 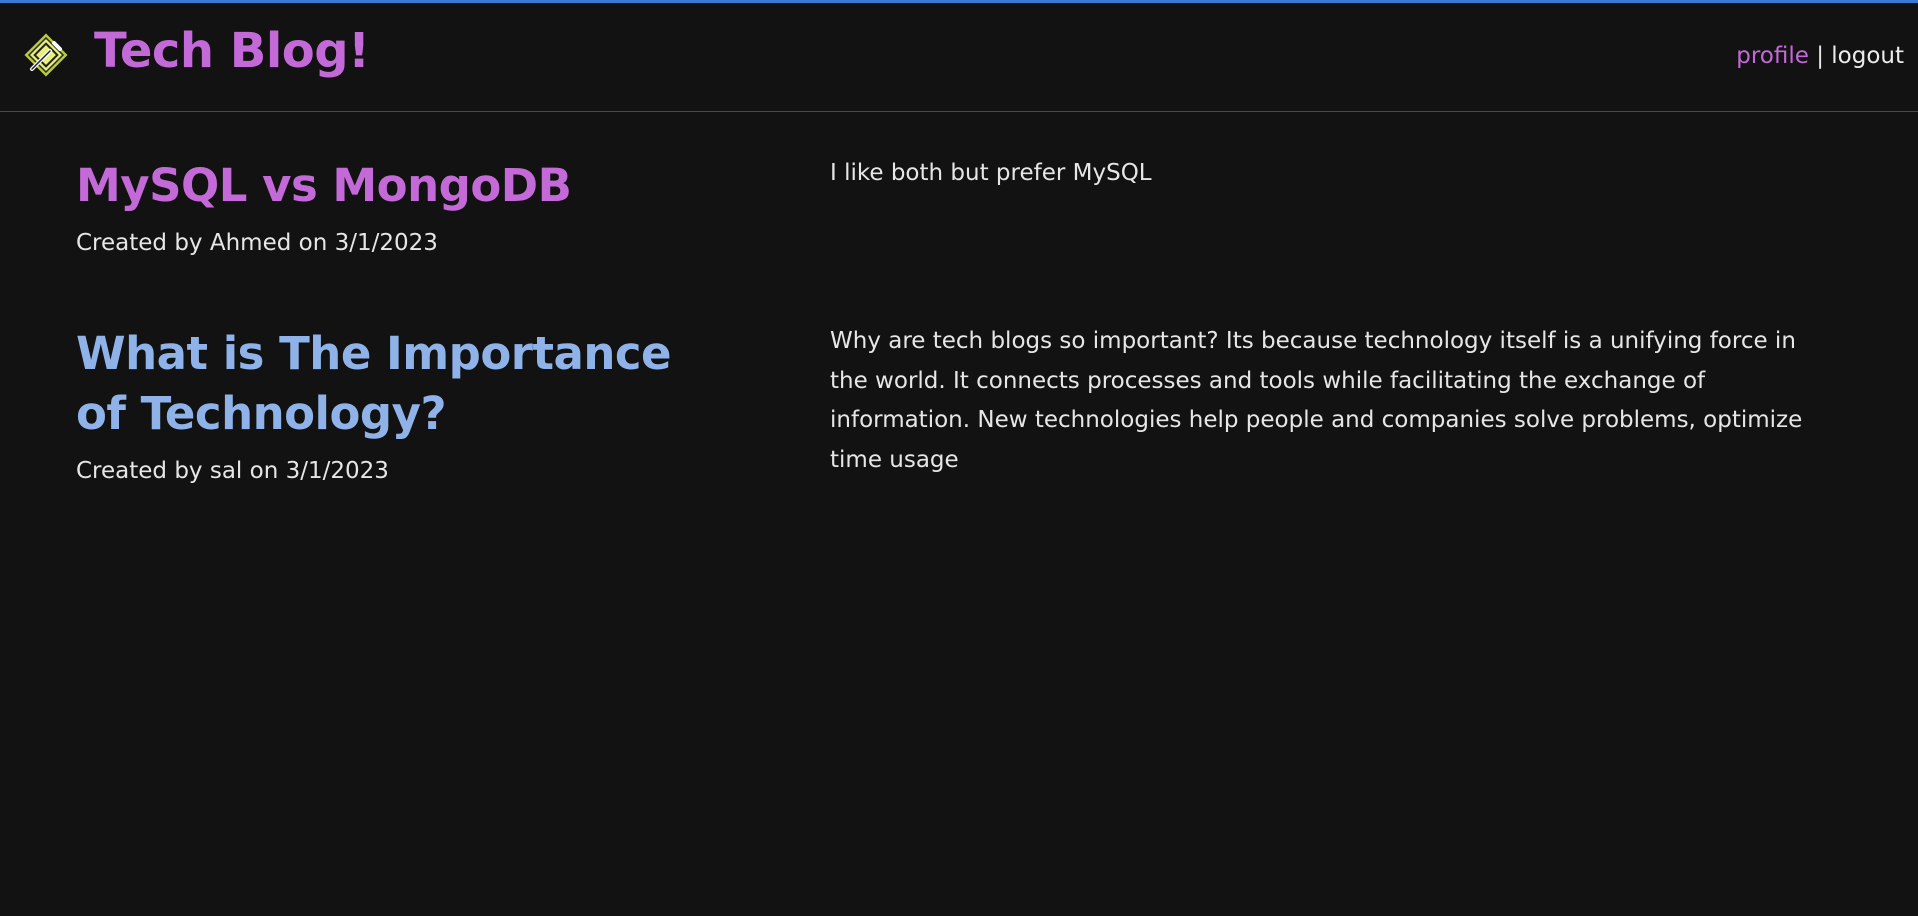 What do you see at coordinates (959, 57) in the screenshot?
I see `site-header: Tech Blog! profile | logout` at bounding box center [959, 57].